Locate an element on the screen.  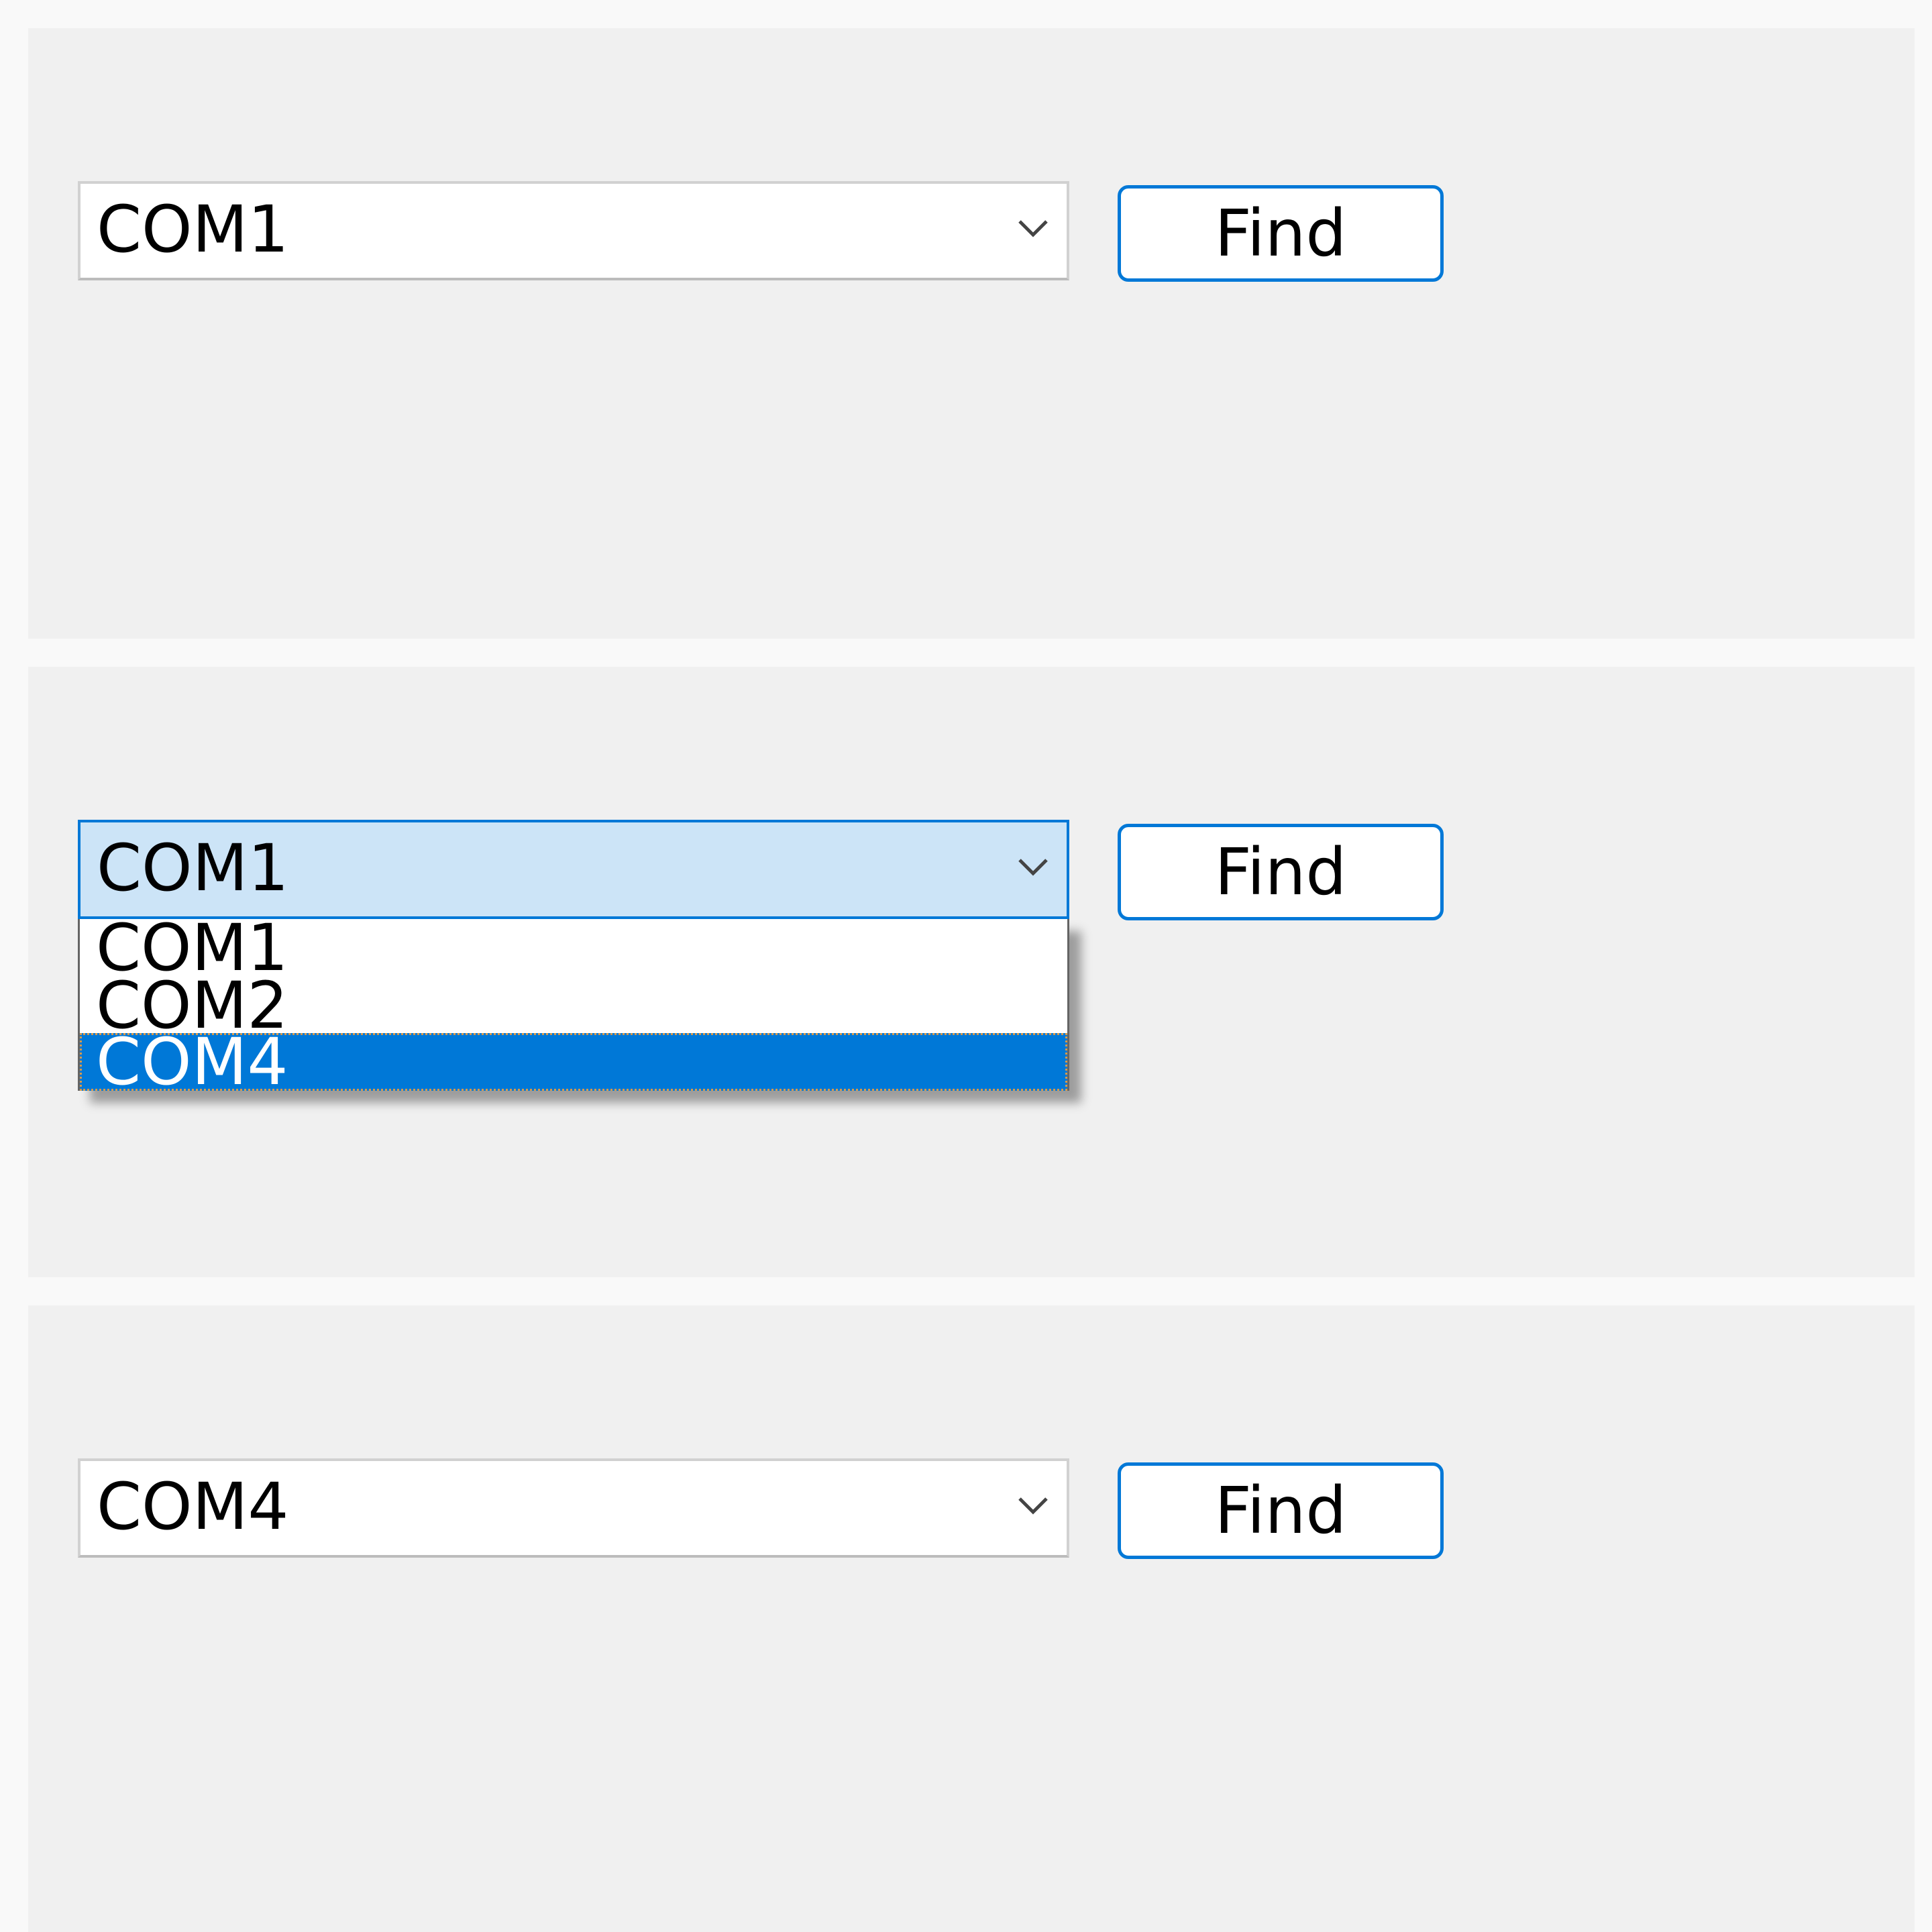
dropdown-option-com1: COM1 is located at coordinates (573, 948).